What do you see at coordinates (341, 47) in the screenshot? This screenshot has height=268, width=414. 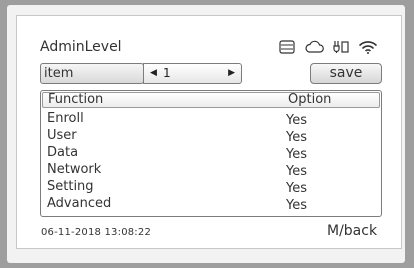 I see `plug-icon` at bounding box center [341, 47].